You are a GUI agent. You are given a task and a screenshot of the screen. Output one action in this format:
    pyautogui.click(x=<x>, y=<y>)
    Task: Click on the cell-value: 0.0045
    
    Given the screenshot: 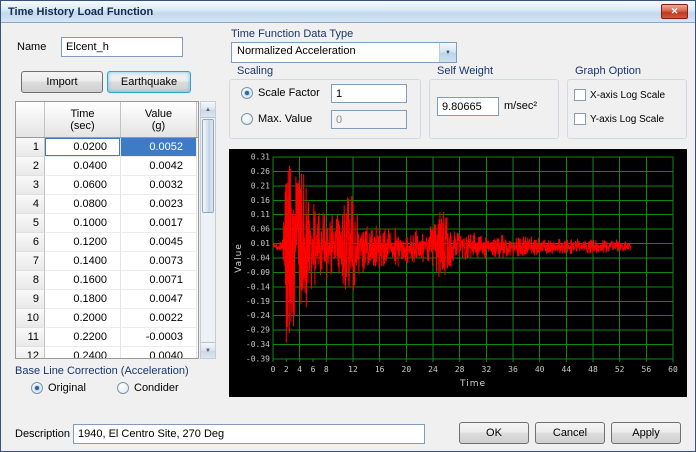 What is the action you would take?
    pyautogui.click(x=159, y=242)
    